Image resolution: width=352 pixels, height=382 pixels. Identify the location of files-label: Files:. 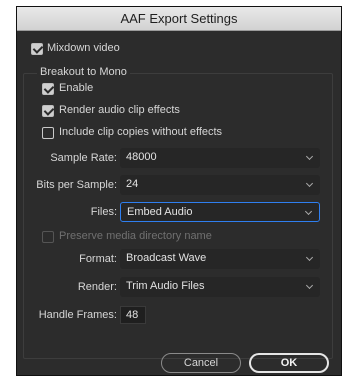
(103, 212).